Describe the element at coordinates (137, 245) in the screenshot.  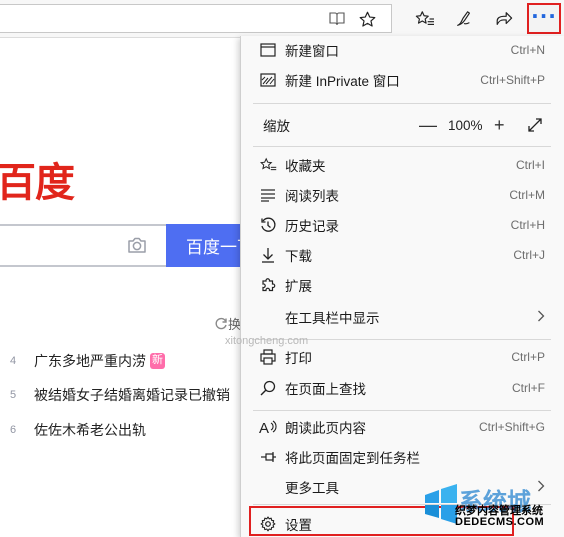
I see `camera-icon` at that location.